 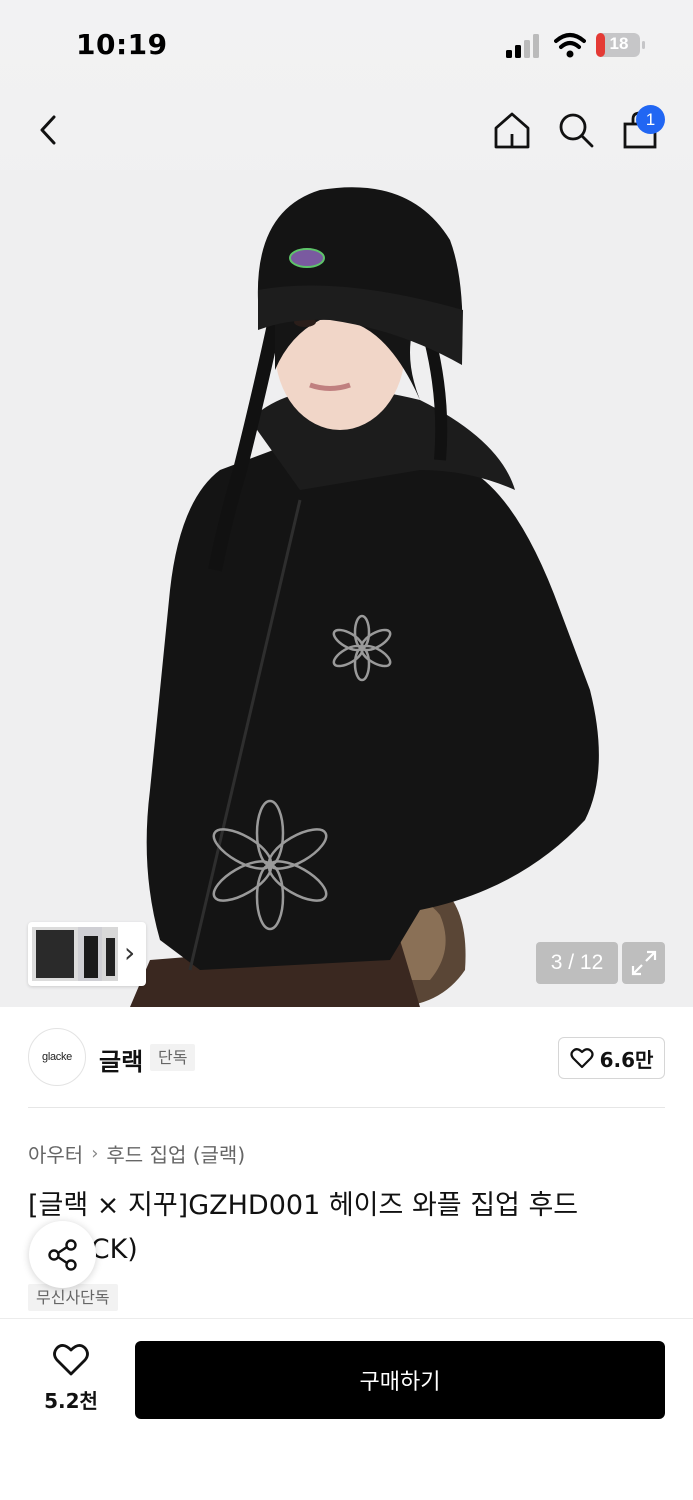 I want to click on share-icon, so click(x=62, y=1254).